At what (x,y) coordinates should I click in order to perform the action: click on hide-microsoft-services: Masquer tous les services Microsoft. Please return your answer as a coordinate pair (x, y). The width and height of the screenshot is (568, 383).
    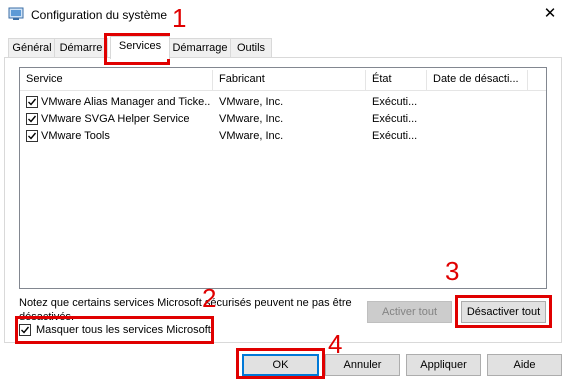
    Looking at the image, I should click on (115, 330).